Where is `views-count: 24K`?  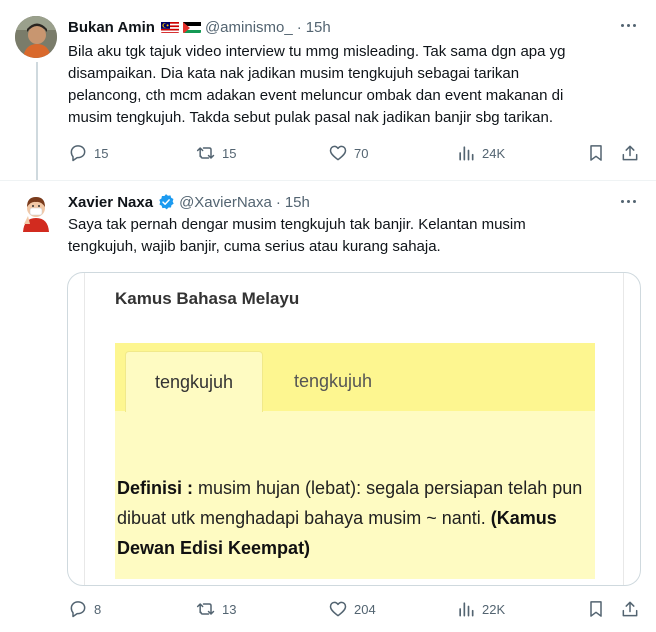 views-count: 24K is located at coordinates (494, 153).